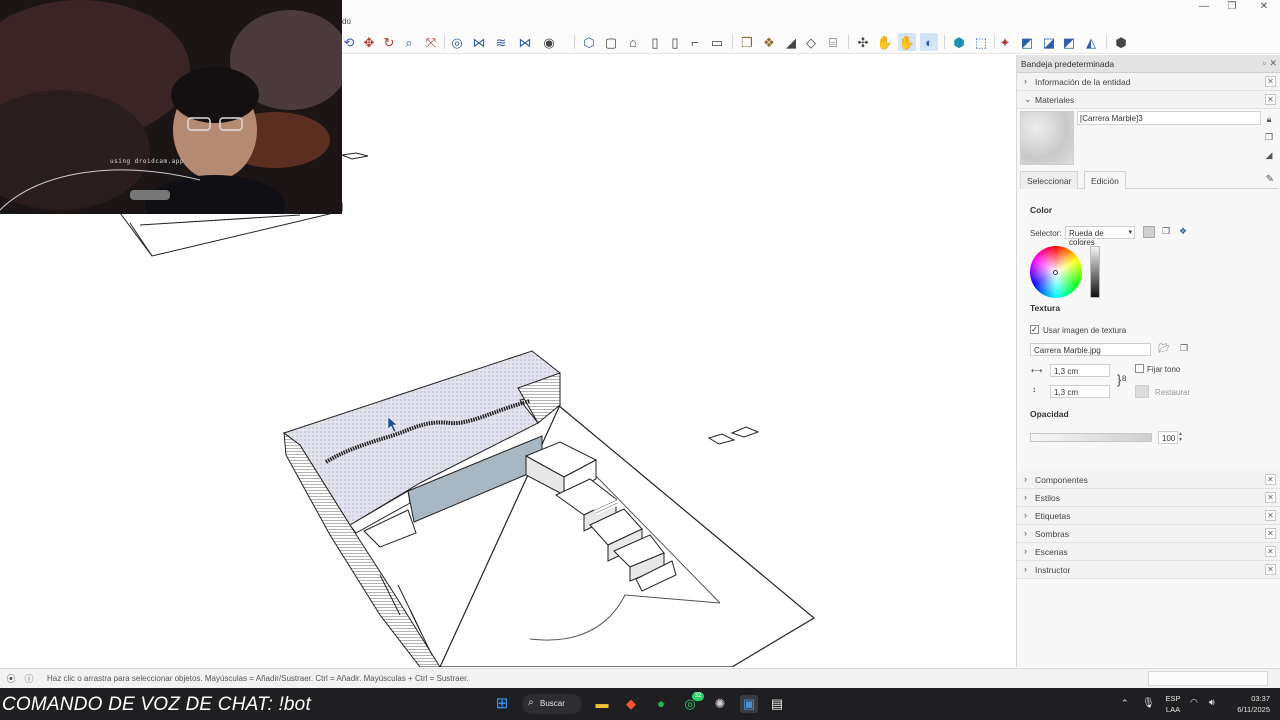 The width and height of the screenshot is (1280, 720). What do you see at coordinates (1169, 118) in the screenshot?
I see `material-name-field: [Carrera Marble]3` at bounding box center [1169, 118].